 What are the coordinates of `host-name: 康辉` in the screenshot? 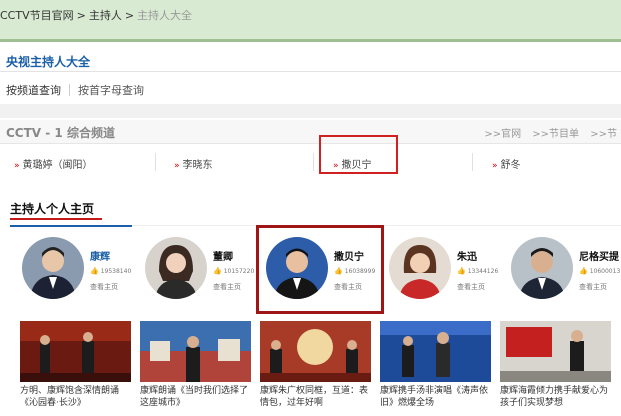 It's located at (100, 255).